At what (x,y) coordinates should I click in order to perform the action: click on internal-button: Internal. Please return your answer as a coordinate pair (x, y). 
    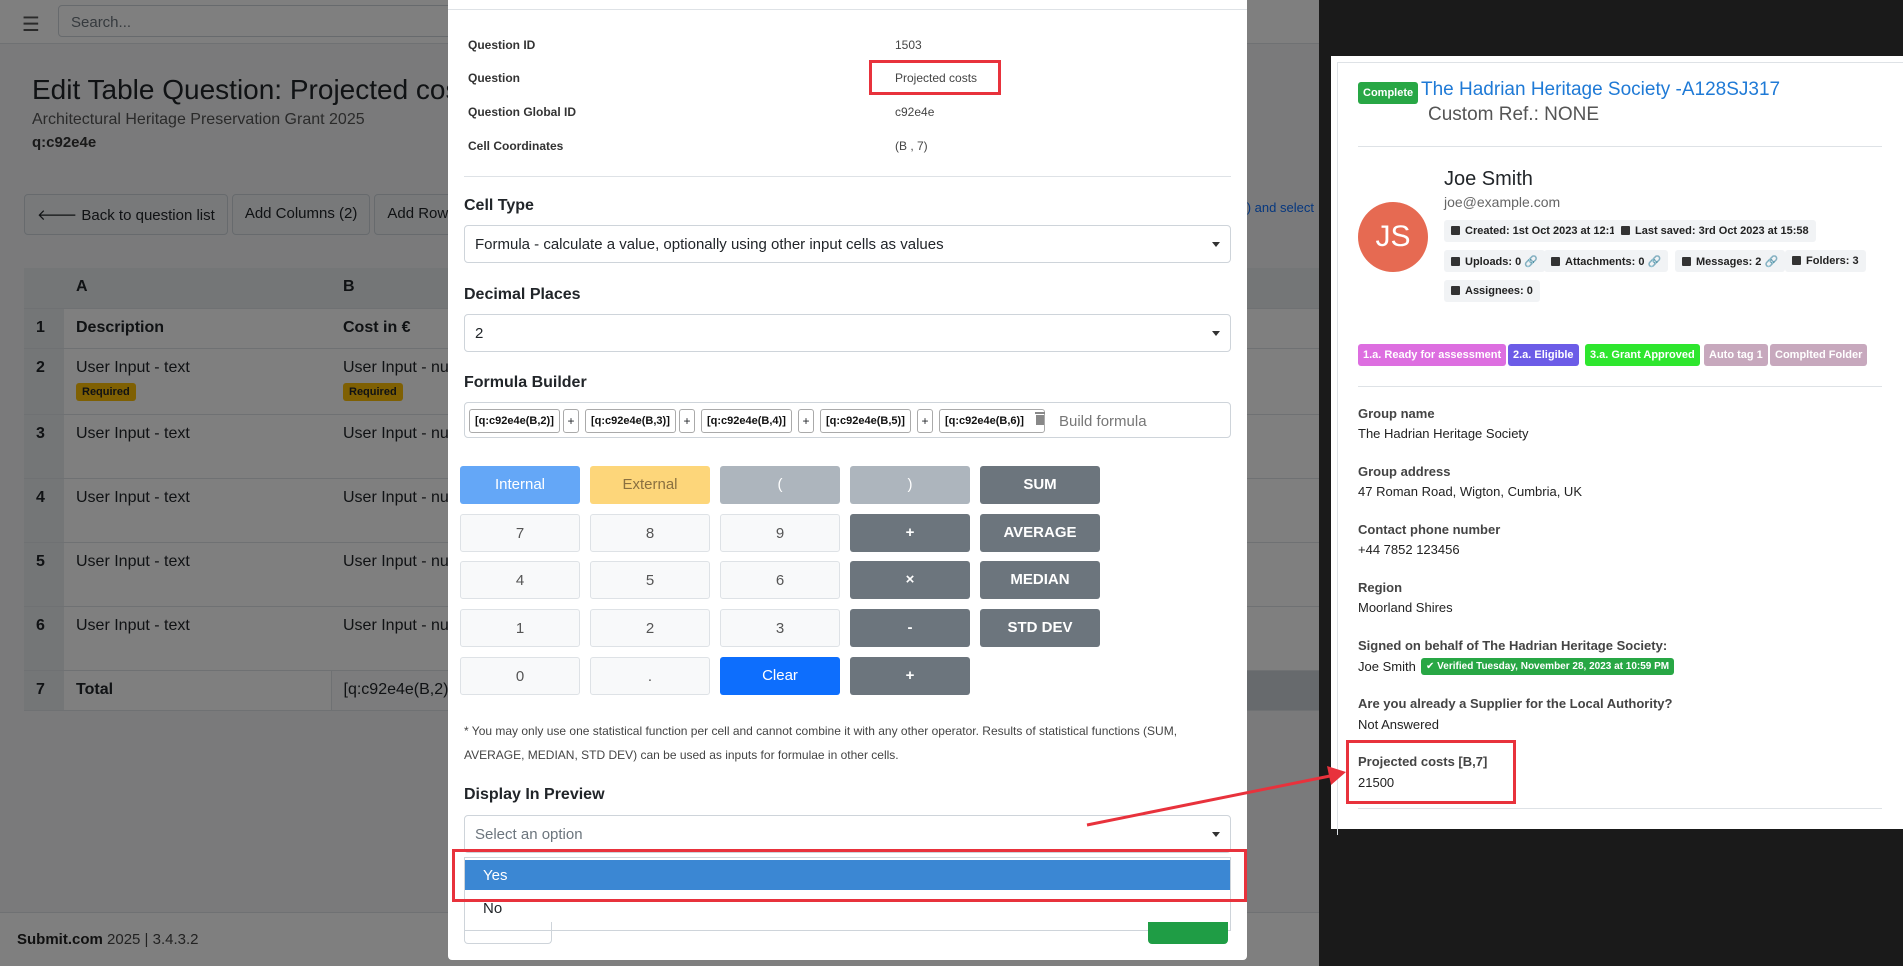
    Looking at the image, I should click on (520, 485).